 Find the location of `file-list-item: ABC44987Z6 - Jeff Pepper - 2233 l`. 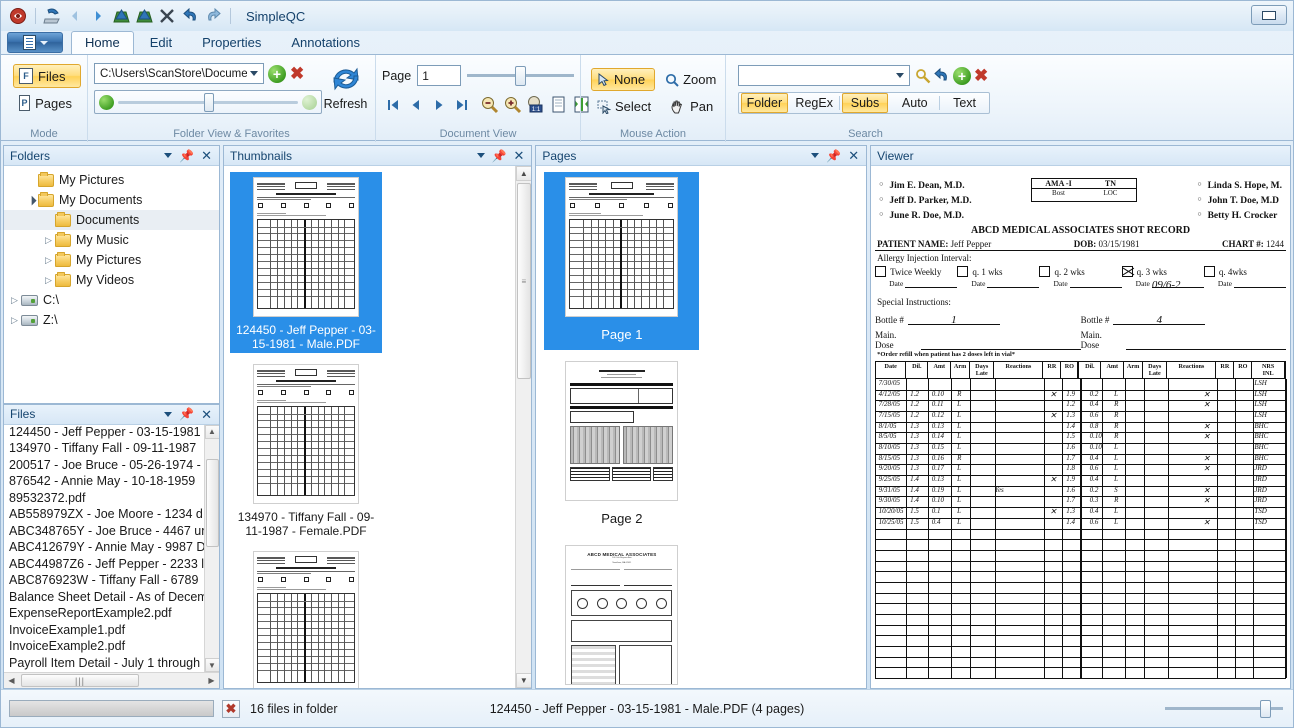

file-list-item: ABC44987Z6 - Jeff Pepper - 2233 l is located at coordinates (104, 565).